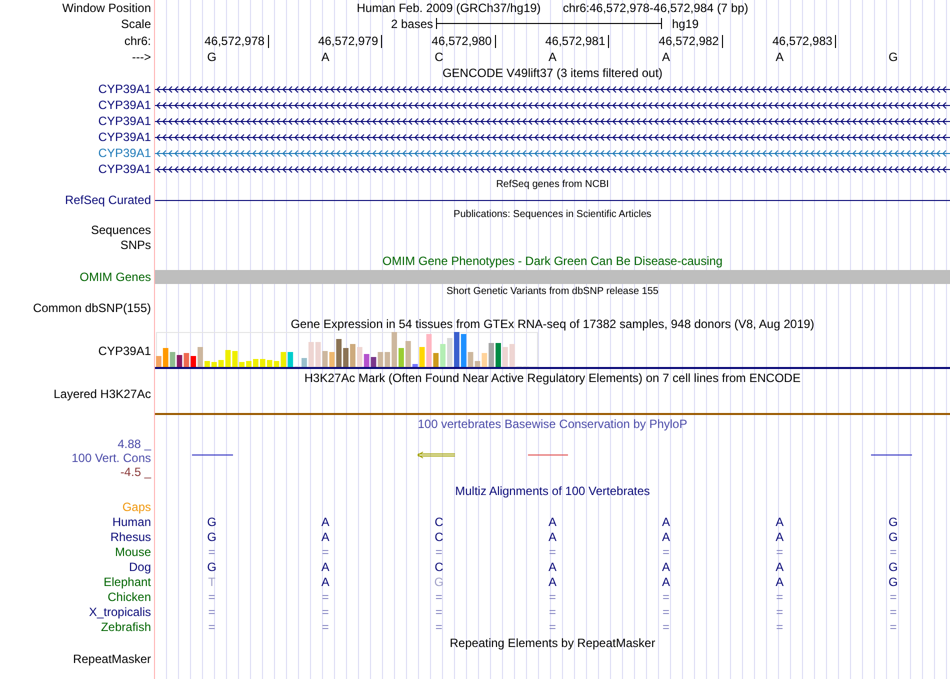  I want to click on track-title: OMIM Gene Phenotypes - Dark Green Can Be Disease-causing, so click(552, 261).